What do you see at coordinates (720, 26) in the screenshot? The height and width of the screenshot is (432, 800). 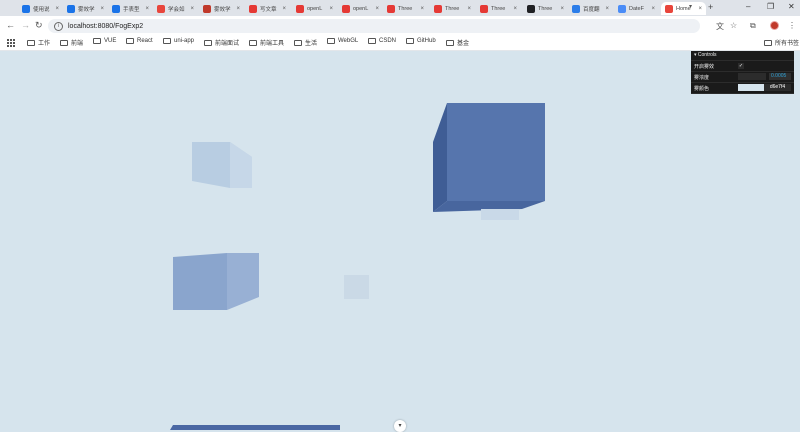 I see `translate-icon: 文` at bounding box center [720, 26].